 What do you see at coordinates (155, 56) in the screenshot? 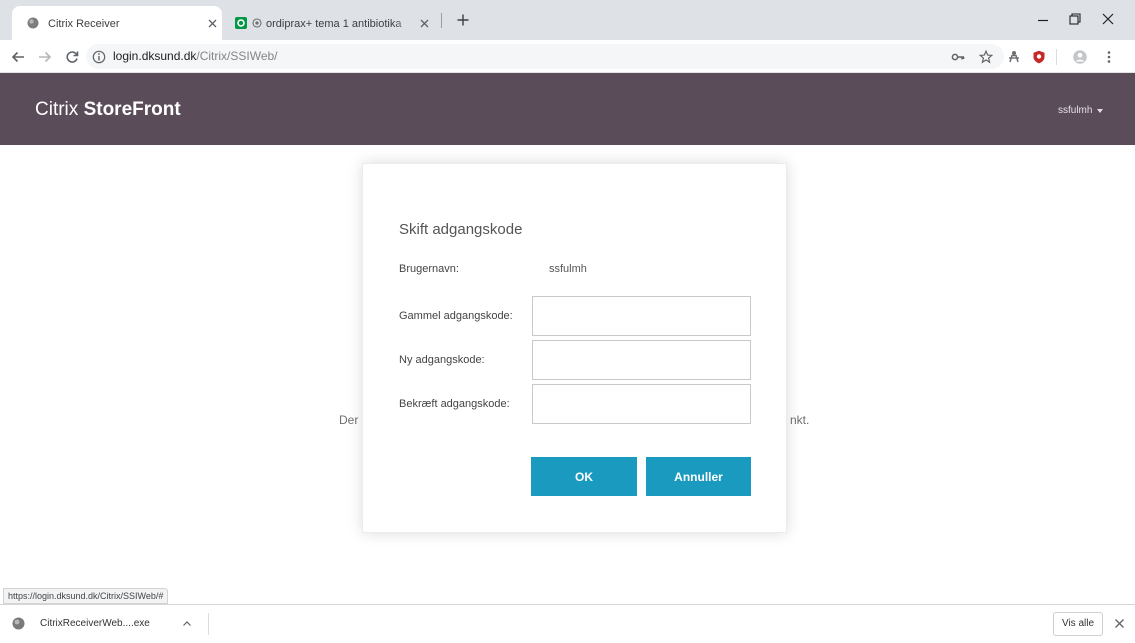
I see `url-host: login.dksund.dk` at bounding box center [155, 56].